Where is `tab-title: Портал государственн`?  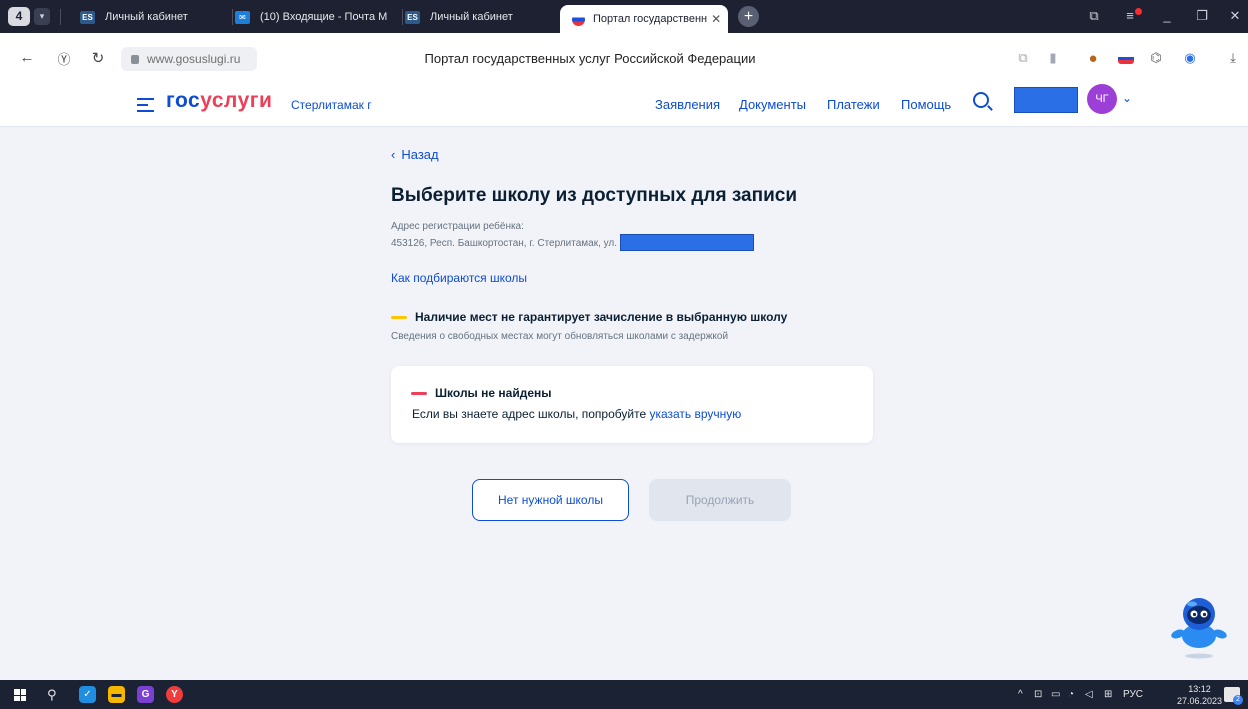
tab-title: Портал государственн is located at coordinates (650, 19).